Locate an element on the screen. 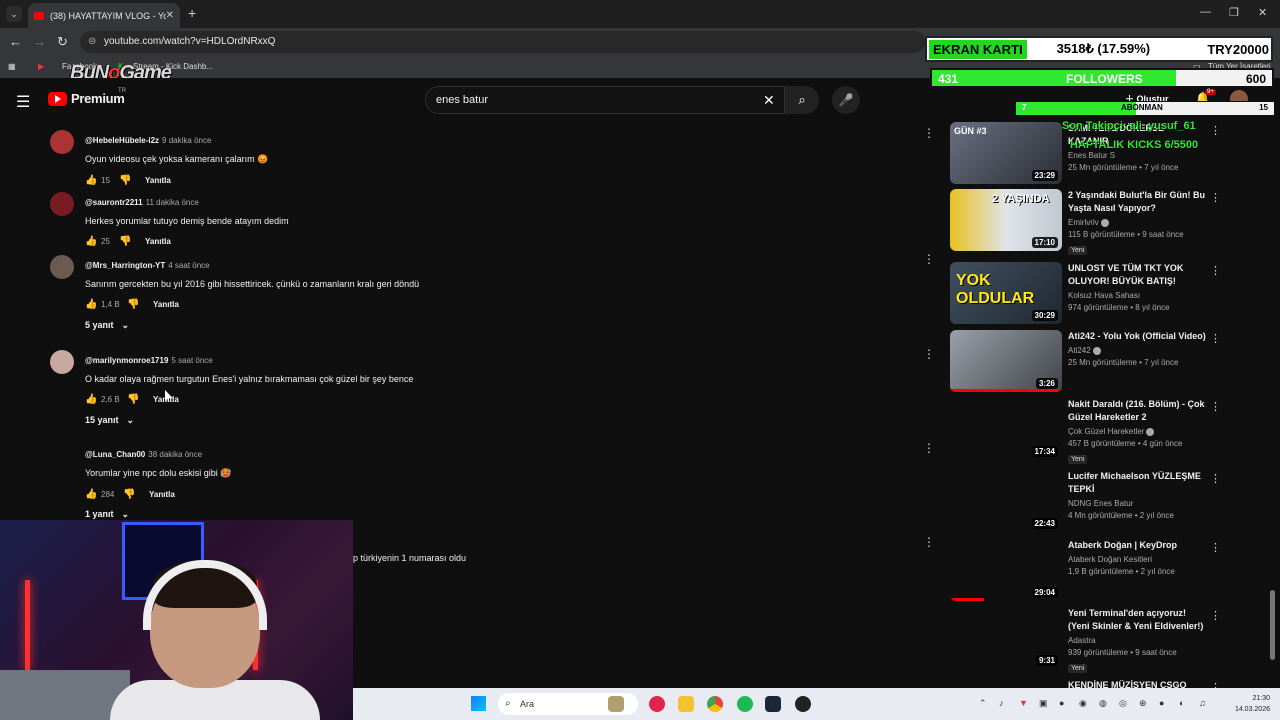 Image resolution: width=1280 pixels, height=720 pixels. taskbar-app-icon is located at coordinates (616, 704).